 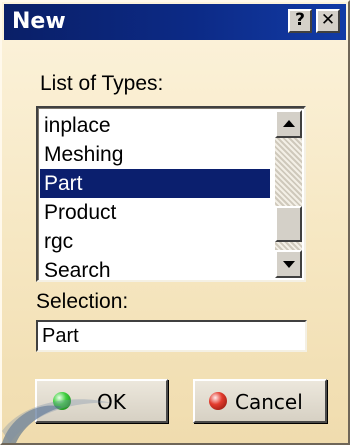 What do you see at coordinates (102, 83) in the screenshot?
I see `list-of-types-label: List of Types:` at bounding box center [102, 83].